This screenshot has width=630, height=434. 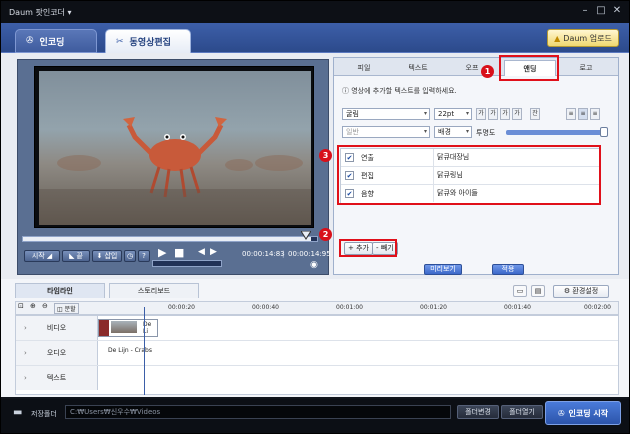 What do you see at coordinates (478, 412) in the screenshot?
I see `change-folder-button: 폴더변경` at bounding box center [478, 412].